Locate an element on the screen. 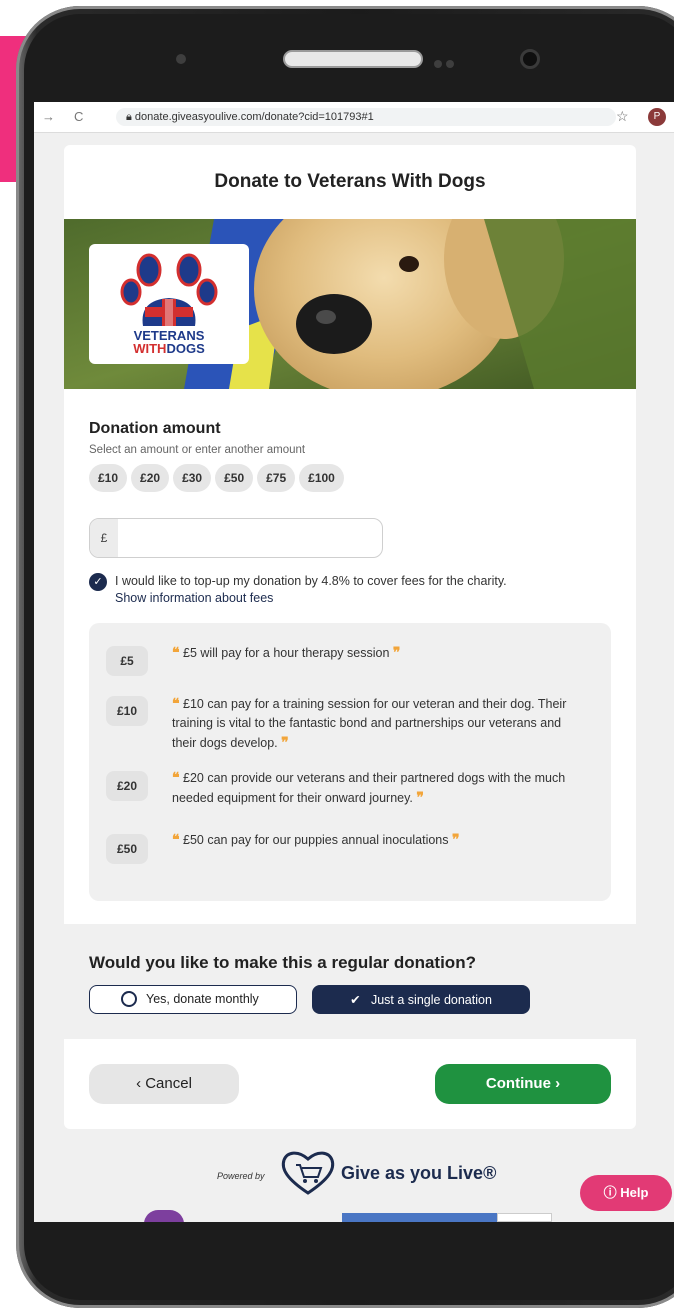 The image size is (674, 1312). custom-amount-field: £ is located at coordinates (236, 538).